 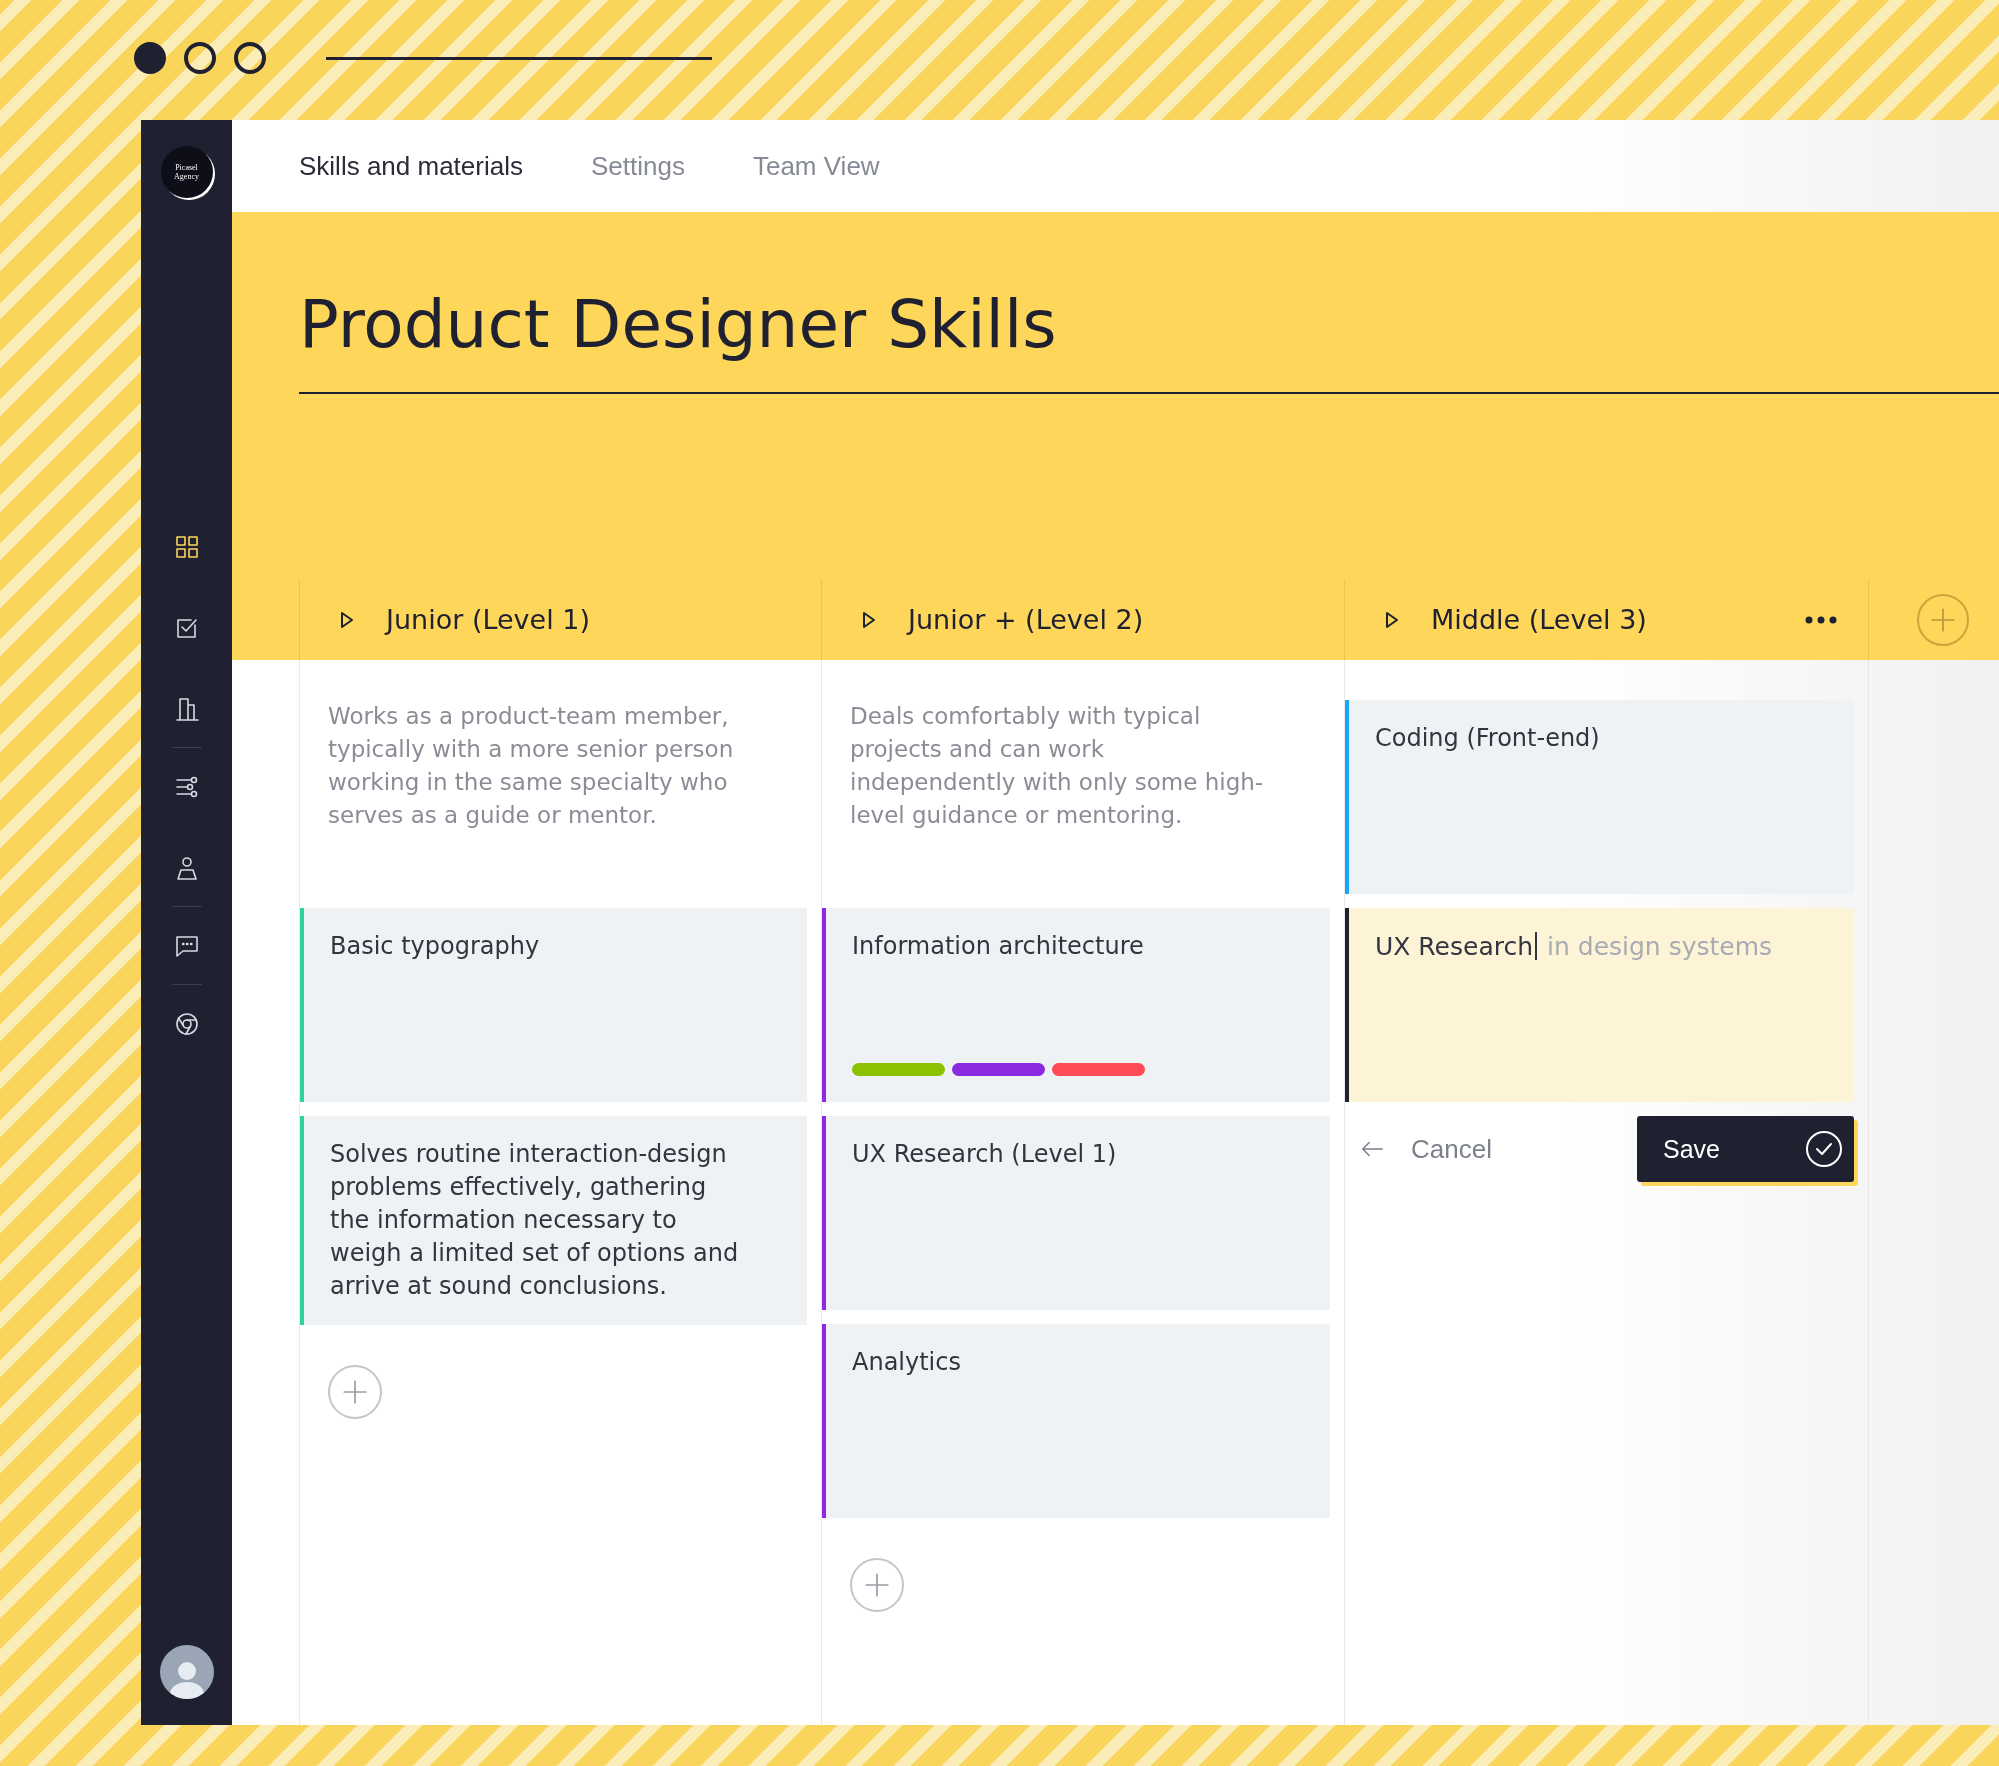 What do you see at coordinates (1536, 946) in the screenshot?
I see `text-cursor` at bounding box center [1536, 946].